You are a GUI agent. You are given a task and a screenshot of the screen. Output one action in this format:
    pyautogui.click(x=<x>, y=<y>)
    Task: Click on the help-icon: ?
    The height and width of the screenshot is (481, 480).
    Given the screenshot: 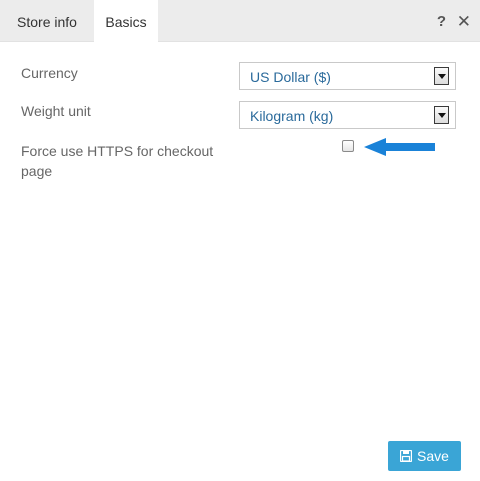 What is the action you would take?
    pyautogui.click(x=441, y=22)
    